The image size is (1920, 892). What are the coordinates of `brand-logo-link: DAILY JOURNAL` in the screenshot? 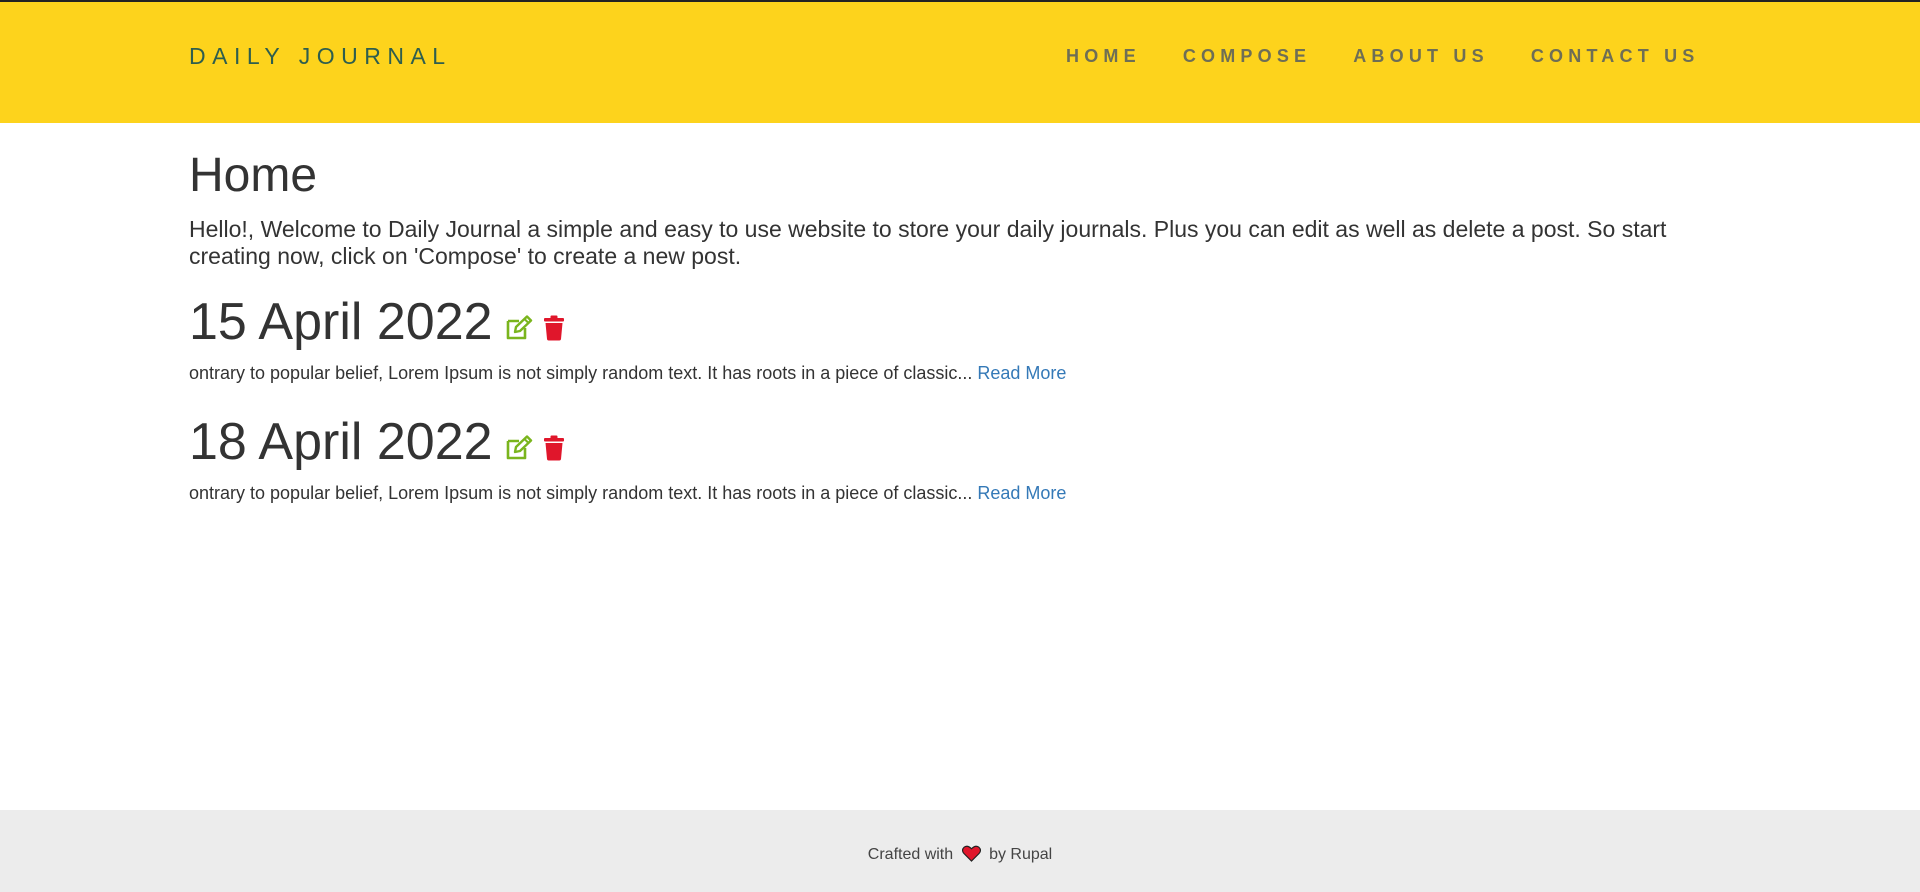 It's located at (320, 56).